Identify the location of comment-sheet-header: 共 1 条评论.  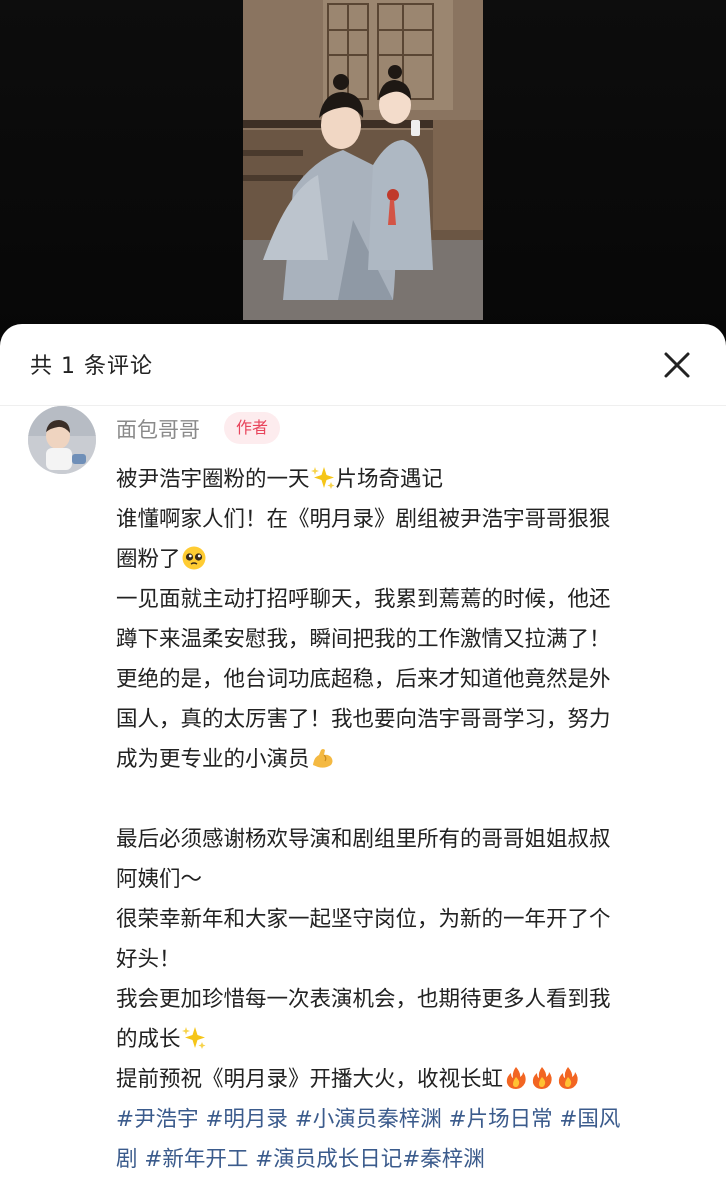
(363, 365).